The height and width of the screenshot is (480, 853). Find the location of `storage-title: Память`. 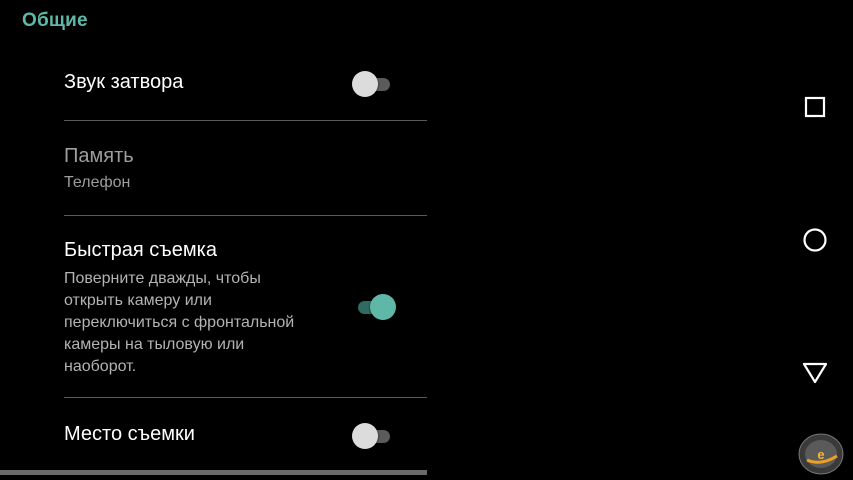

storage-title: Память is located at coordinates (99, 156).